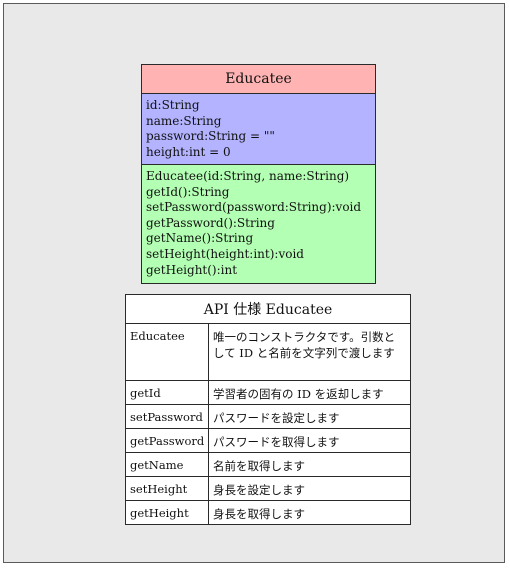 The height and width of the screenshot is (568, 510). Describe the element at coordinates (259, 490) in the screenshot. I see `method-description-cell: 身長を設定します` at that location.